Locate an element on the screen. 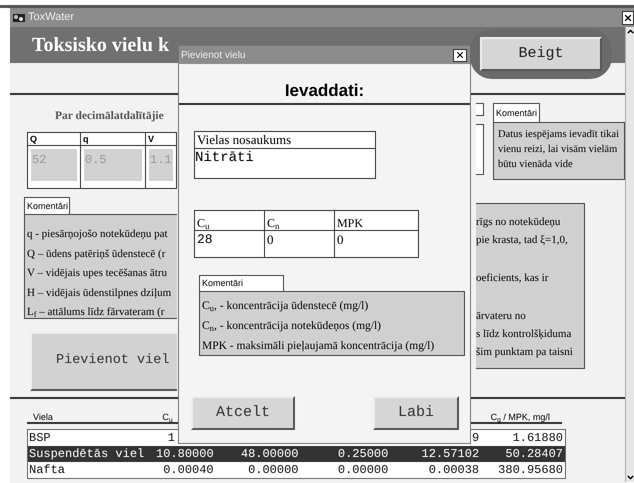 The image size is (634, 483). comment-text: MPK - maksimāli pieļaujamā koncentrācija (mg/l) is located at coordinates (318, 346).